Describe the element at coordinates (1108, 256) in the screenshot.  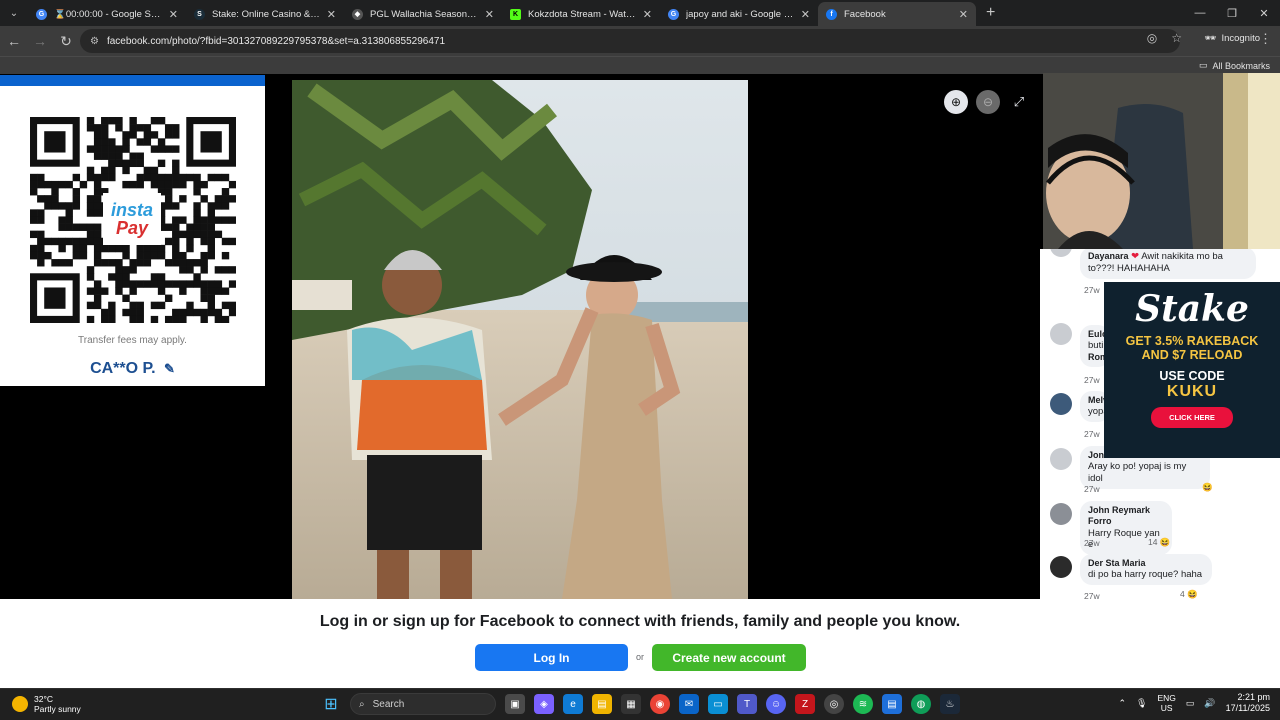
I see `comment-author: Dayanara` at that location.